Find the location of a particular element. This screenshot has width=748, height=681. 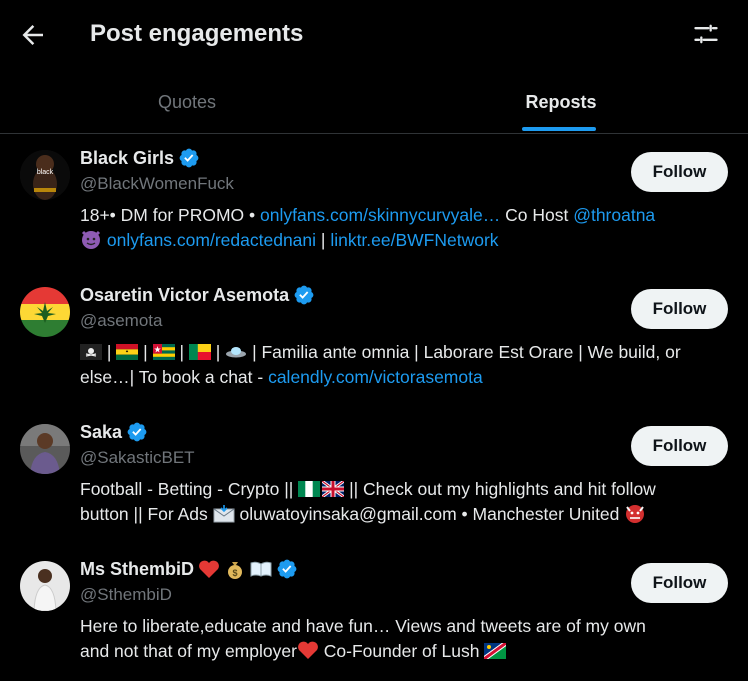

user-handle: @SakasticBET is located at coordinates (137, 457).